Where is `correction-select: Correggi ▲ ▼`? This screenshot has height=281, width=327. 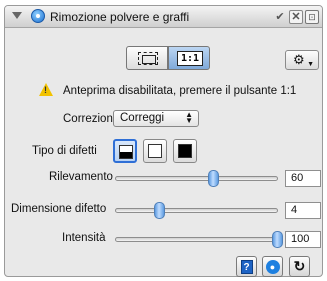 correction-select: Correggi ▲ ▼ is located at coordinates (156, 118).